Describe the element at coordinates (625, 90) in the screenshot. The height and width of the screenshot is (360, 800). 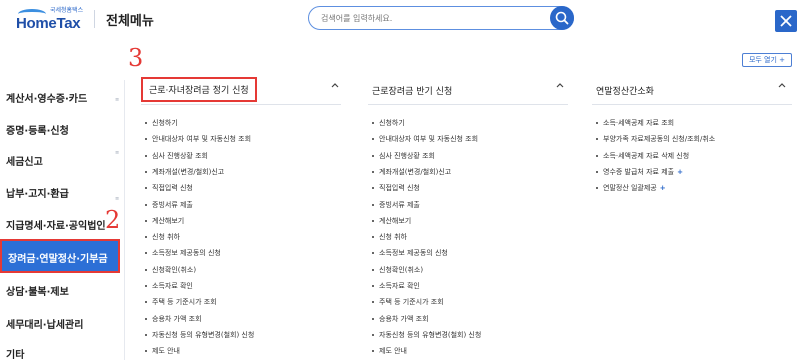
I see `column-header-year-end-simplified: 연말정산간소화` at that location.